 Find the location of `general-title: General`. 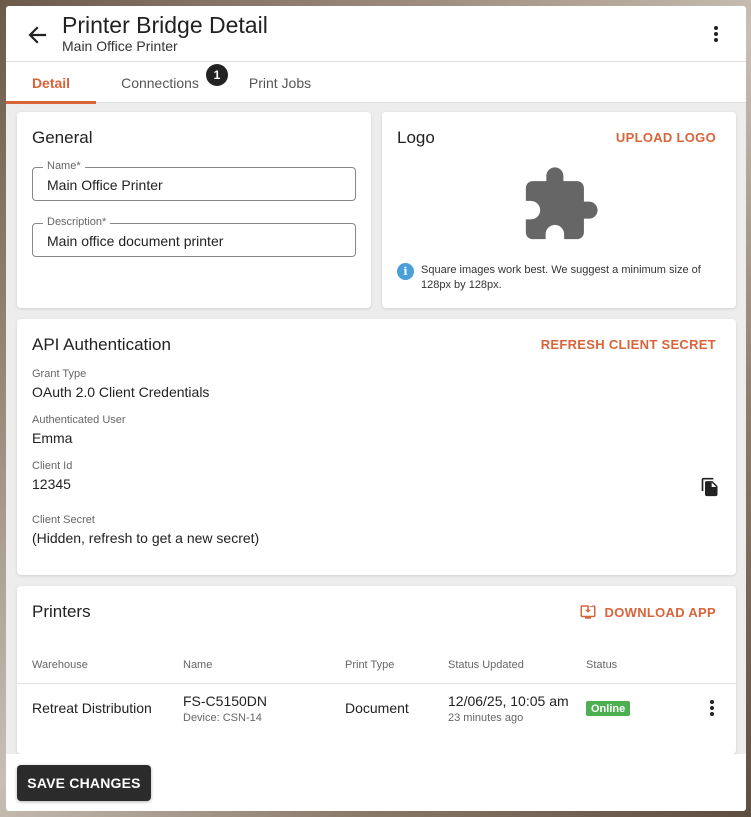

general-title: General is located at coordinates (62, 137).